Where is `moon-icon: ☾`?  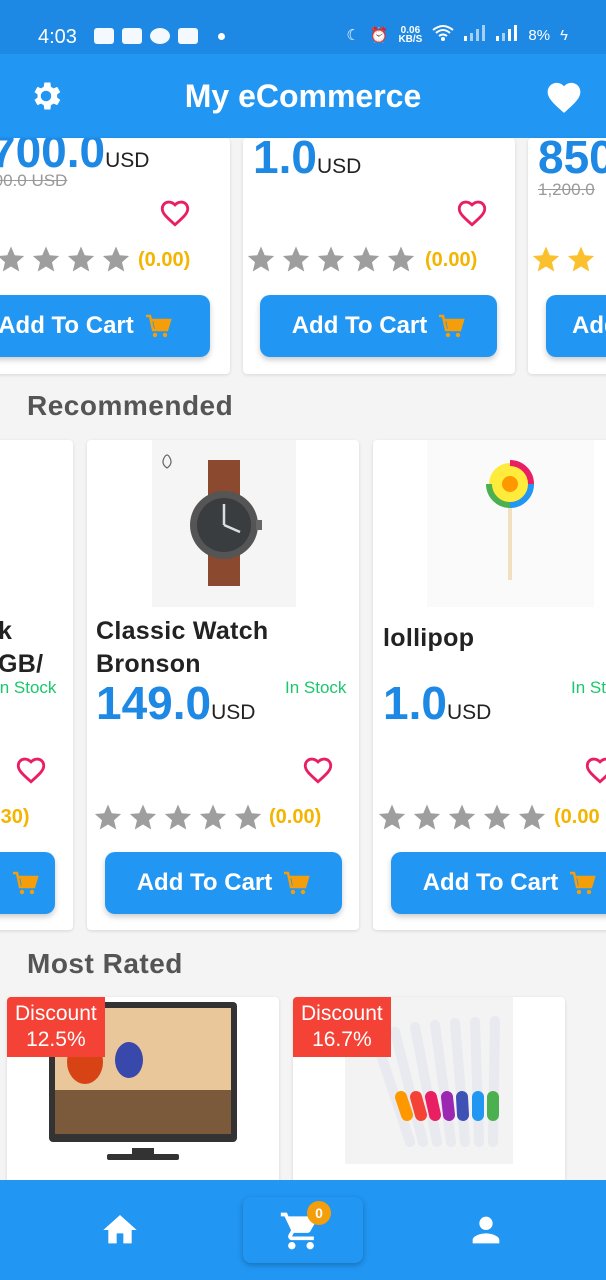
moon-icon: ☾ is located at coordinates (353, 35).